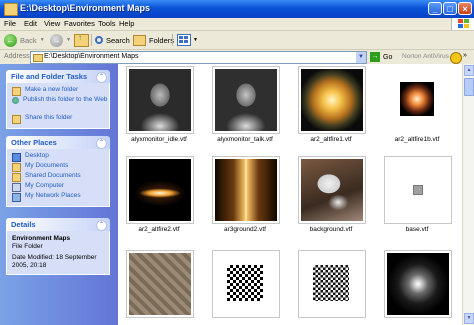 This screenshot has width=474, height=325. Describe the element at coordinates (49, 76) in the screenshot. I see `panel-title: File and Folder Tasks` at that location.